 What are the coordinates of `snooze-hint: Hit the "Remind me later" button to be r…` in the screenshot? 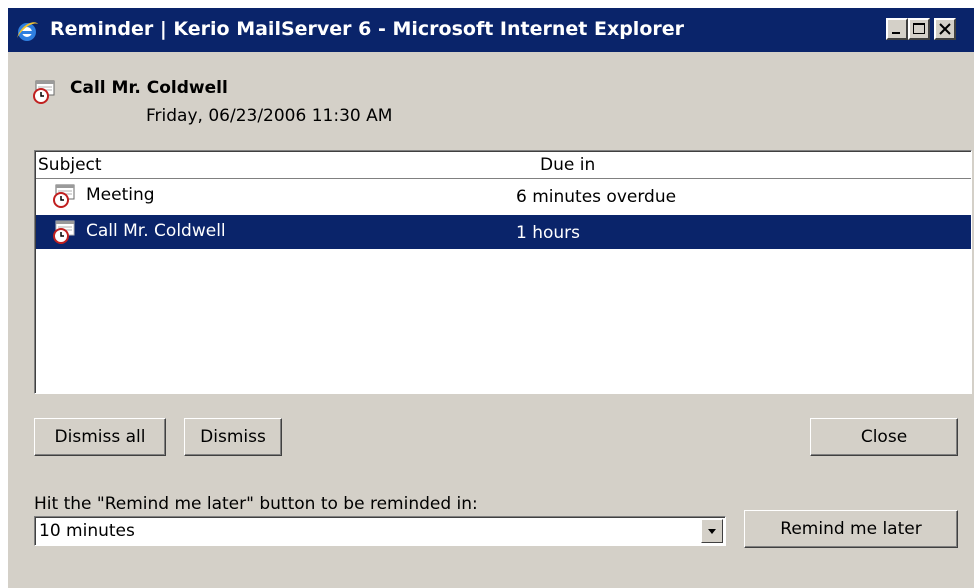 It's located at (256, 504).